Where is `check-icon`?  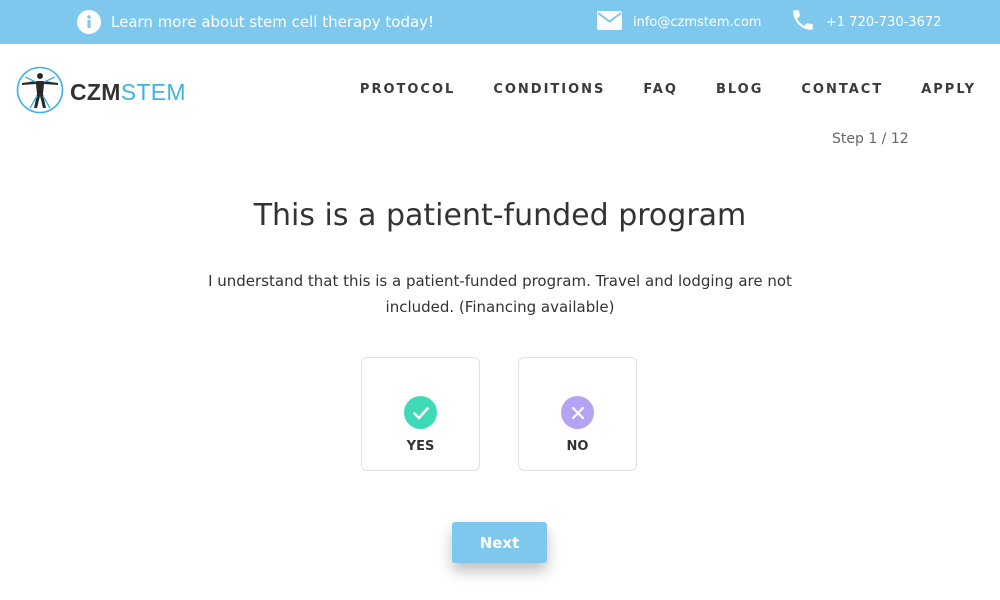
check-icon is located at coordinates (420, 412).